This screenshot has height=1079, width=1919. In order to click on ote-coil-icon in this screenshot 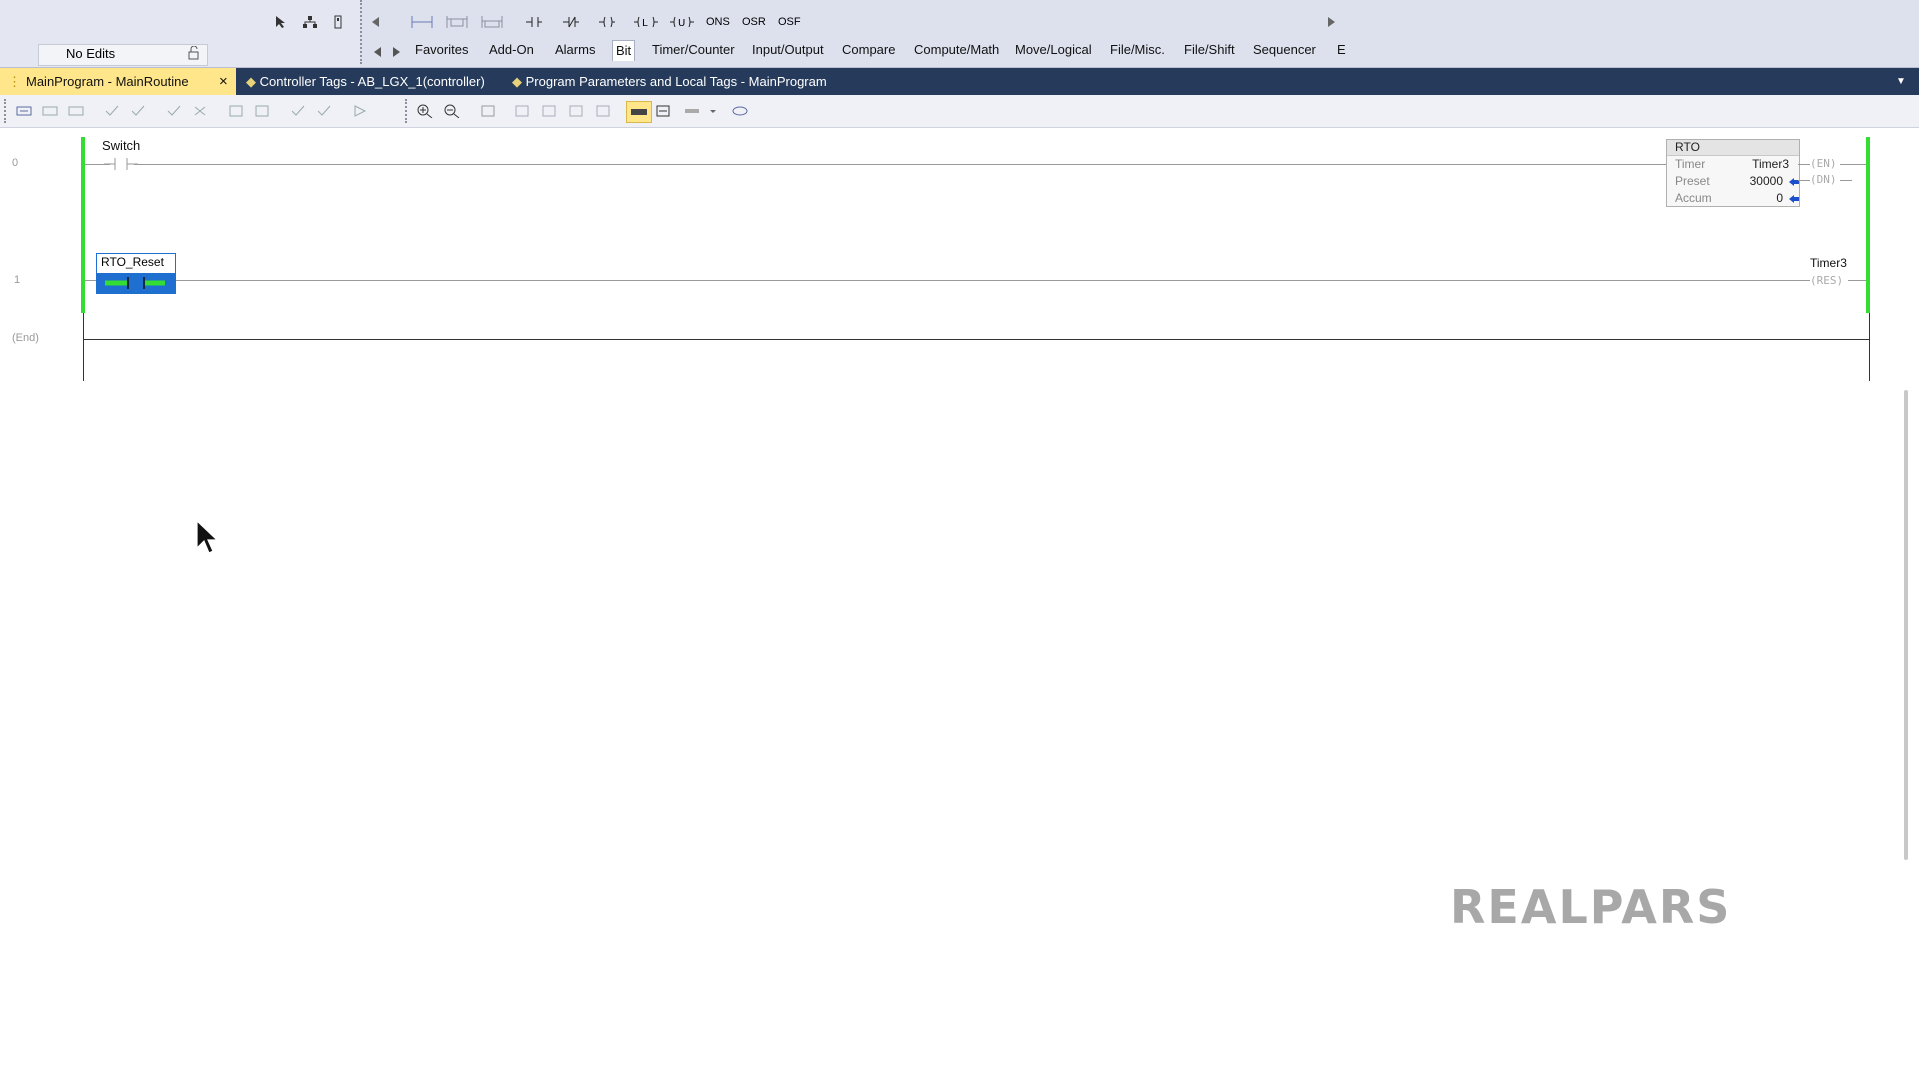, I will do `click(607, 22)`.